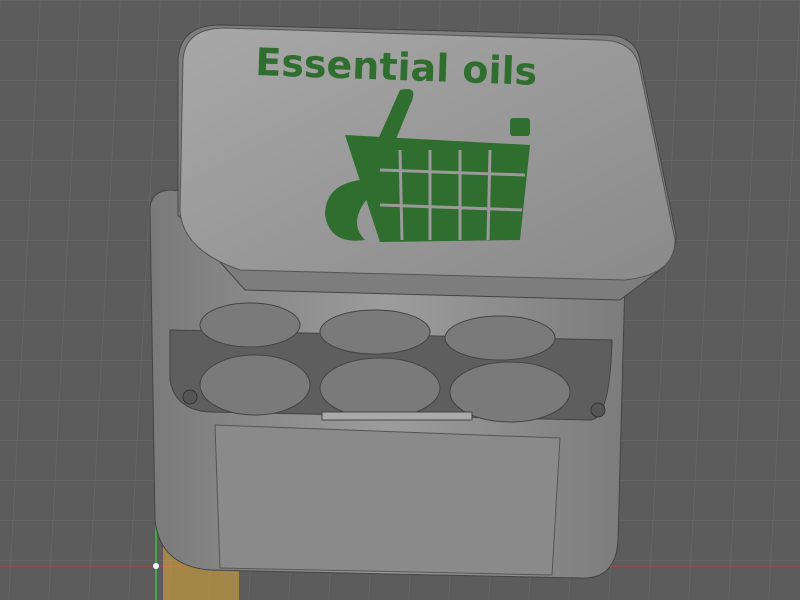  What do you see at coordinates (385, 362) in the screenshot?
I see `bottle-holes` at bounding box center [385, 362].